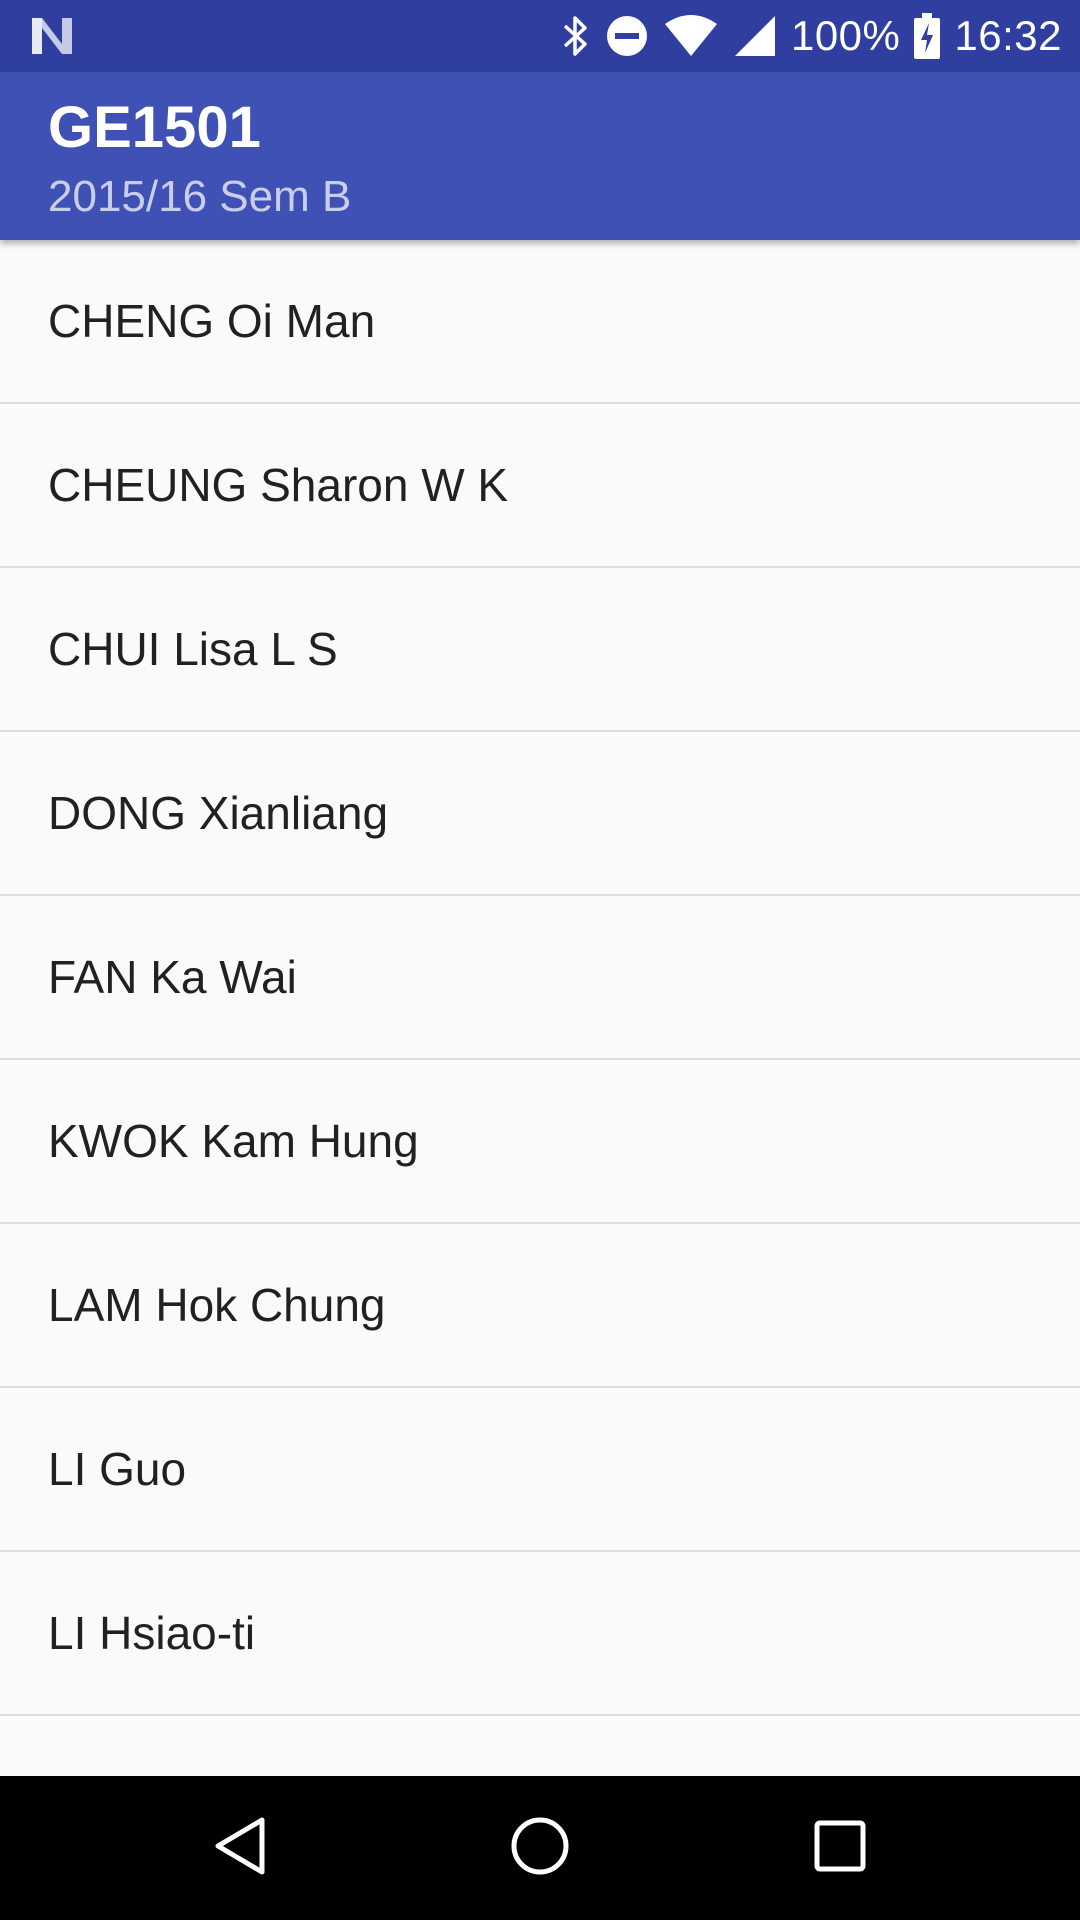 Image resolution: width=1080 pixels, height=1920 pixels. I want to click on list-item: CHENG Oi Man, so click(540, 322).